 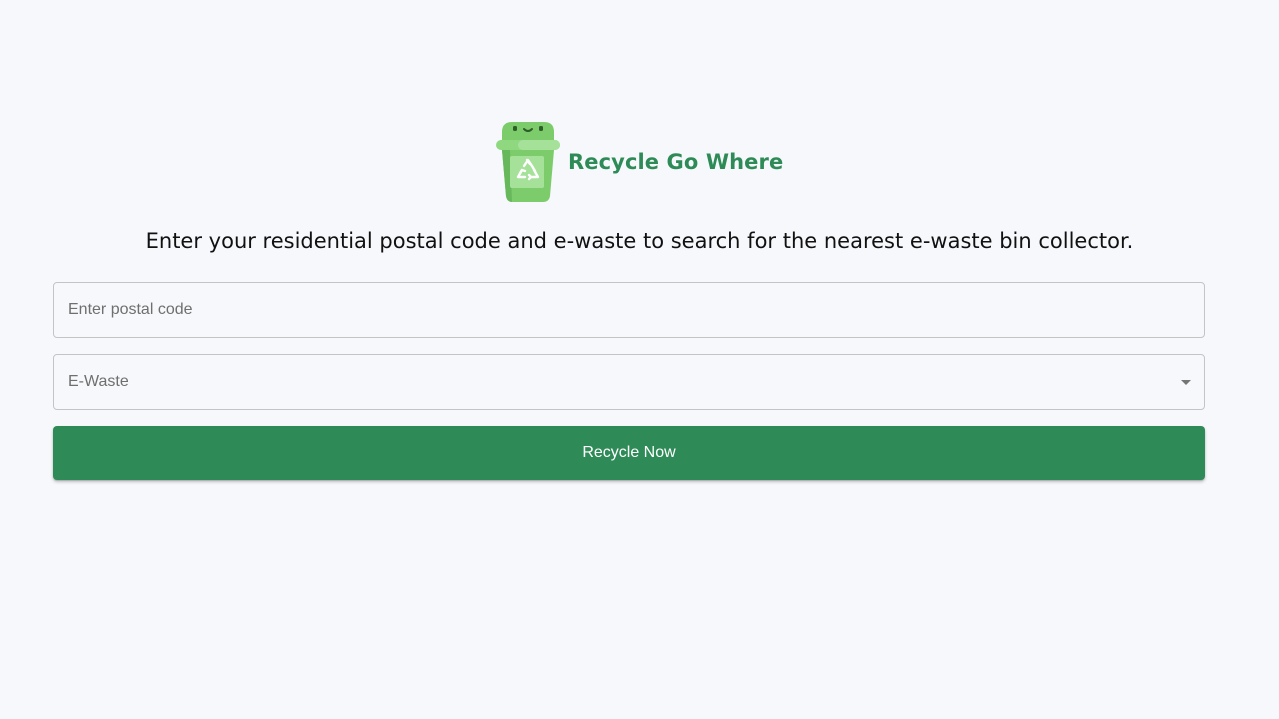 I want to click on brand-header: Recycle Go Where, so click(x=638, y=162).